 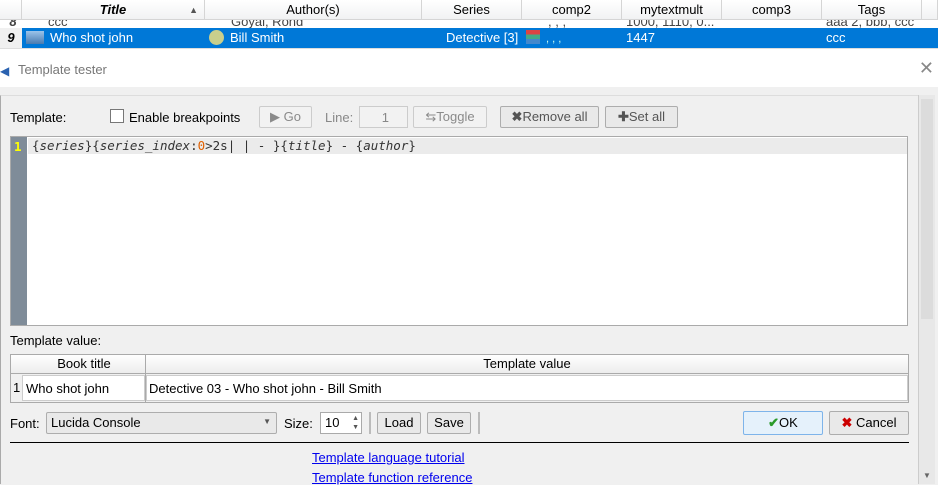 I want to click on go-button: ▶ Go, so click(x=285, y=117).